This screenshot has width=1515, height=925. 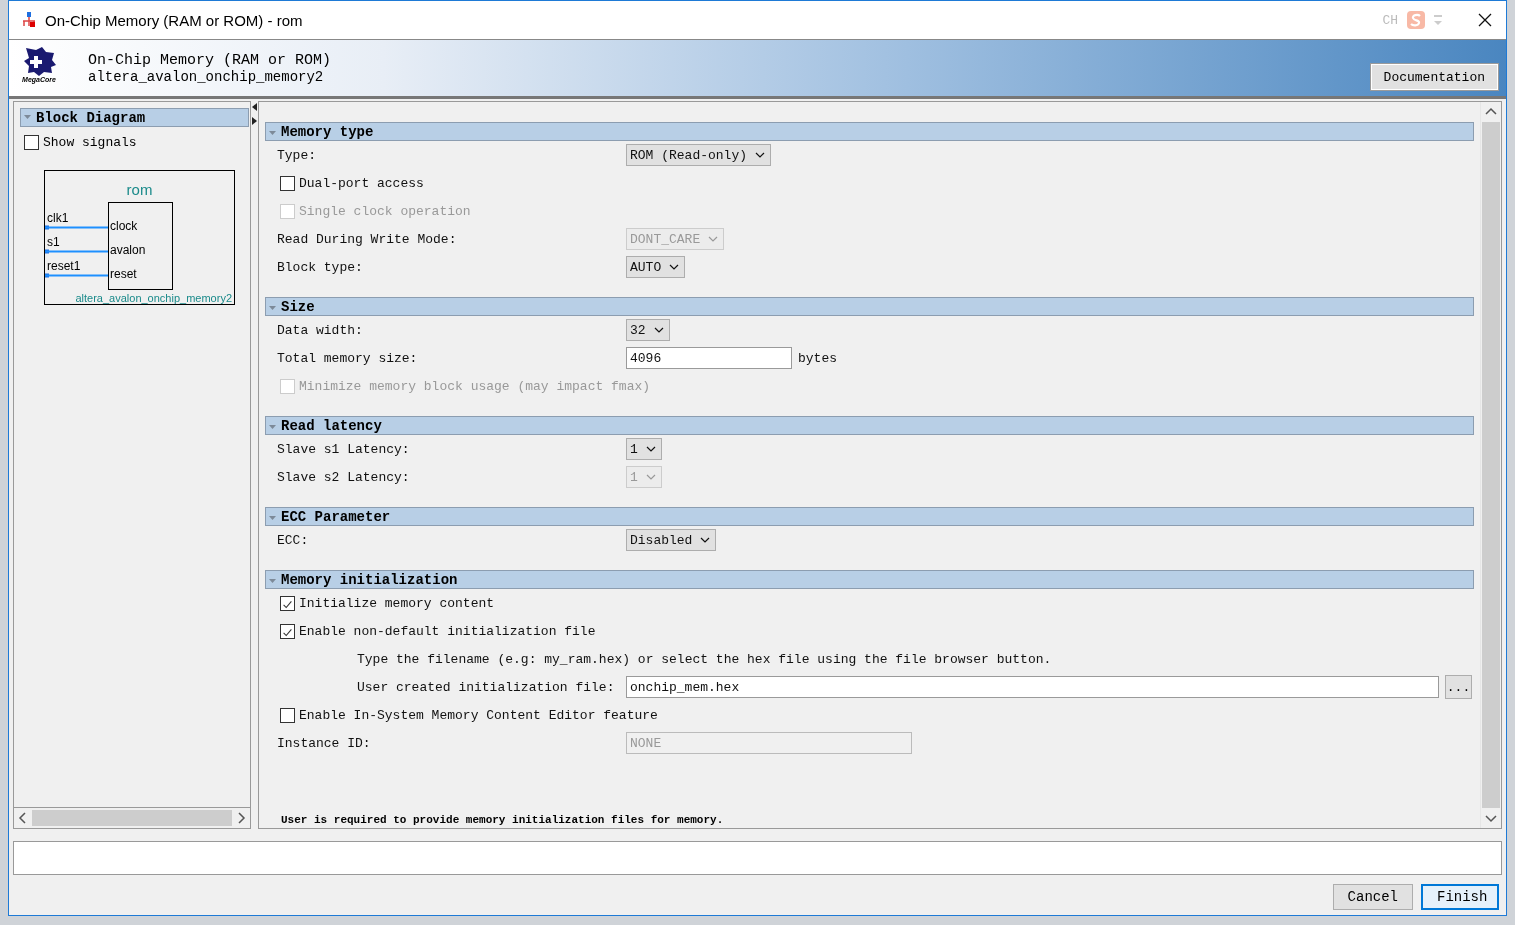 What do you see at coordinates (91, 117) in the screenshot?
I see `section-title: Block Diagram` at bounding box center [91, 117].